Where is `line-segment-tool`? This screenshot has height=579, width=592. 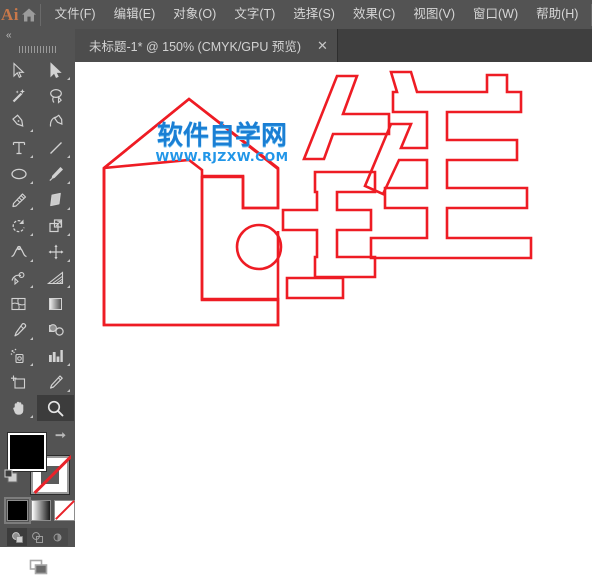 line-segment-tool is located at coordinates (55, 148).